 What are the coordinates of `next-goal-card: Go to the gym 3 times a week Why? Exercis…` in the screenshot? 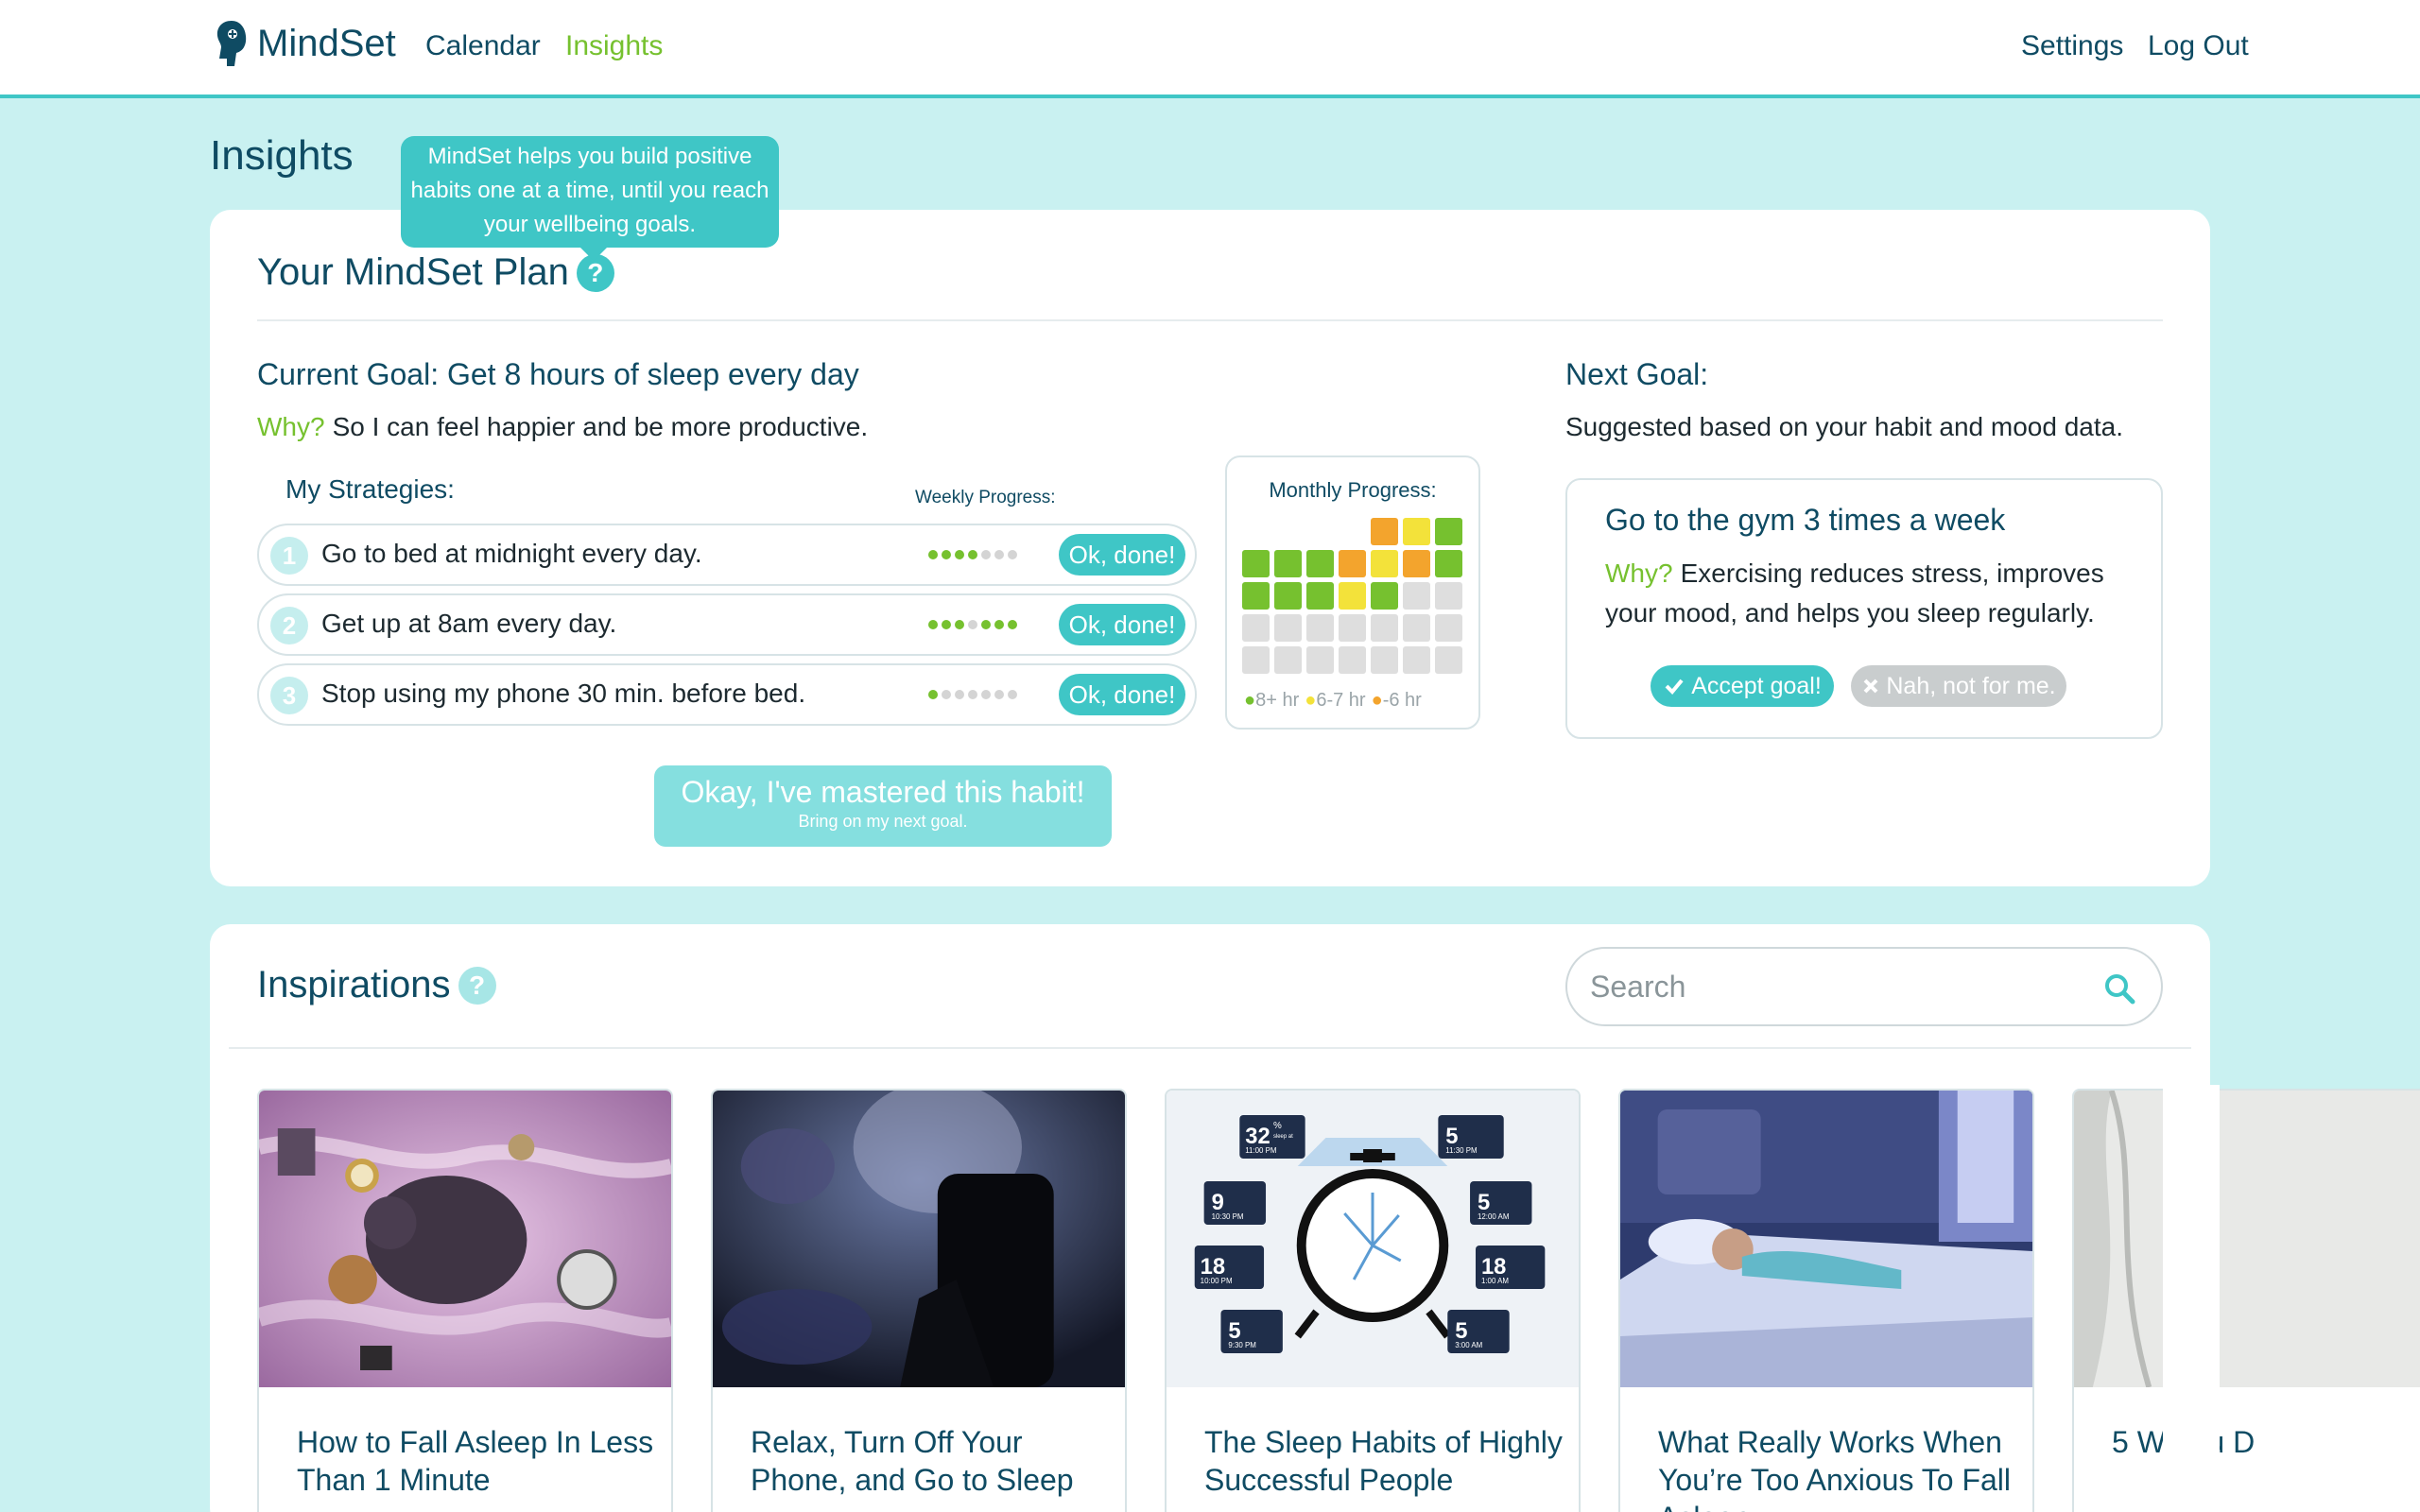 It's located at (1864, 608).